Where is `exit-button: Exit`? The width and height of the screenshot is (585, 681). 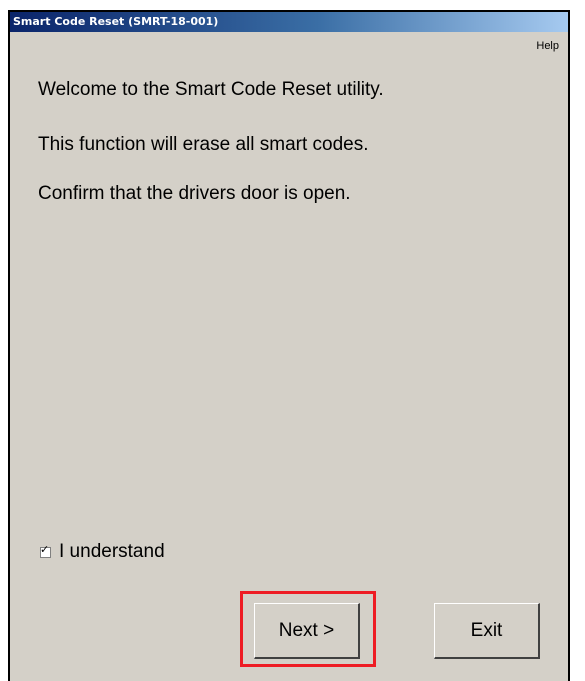 exit-button: Exit is located at coordinates (487, 631).